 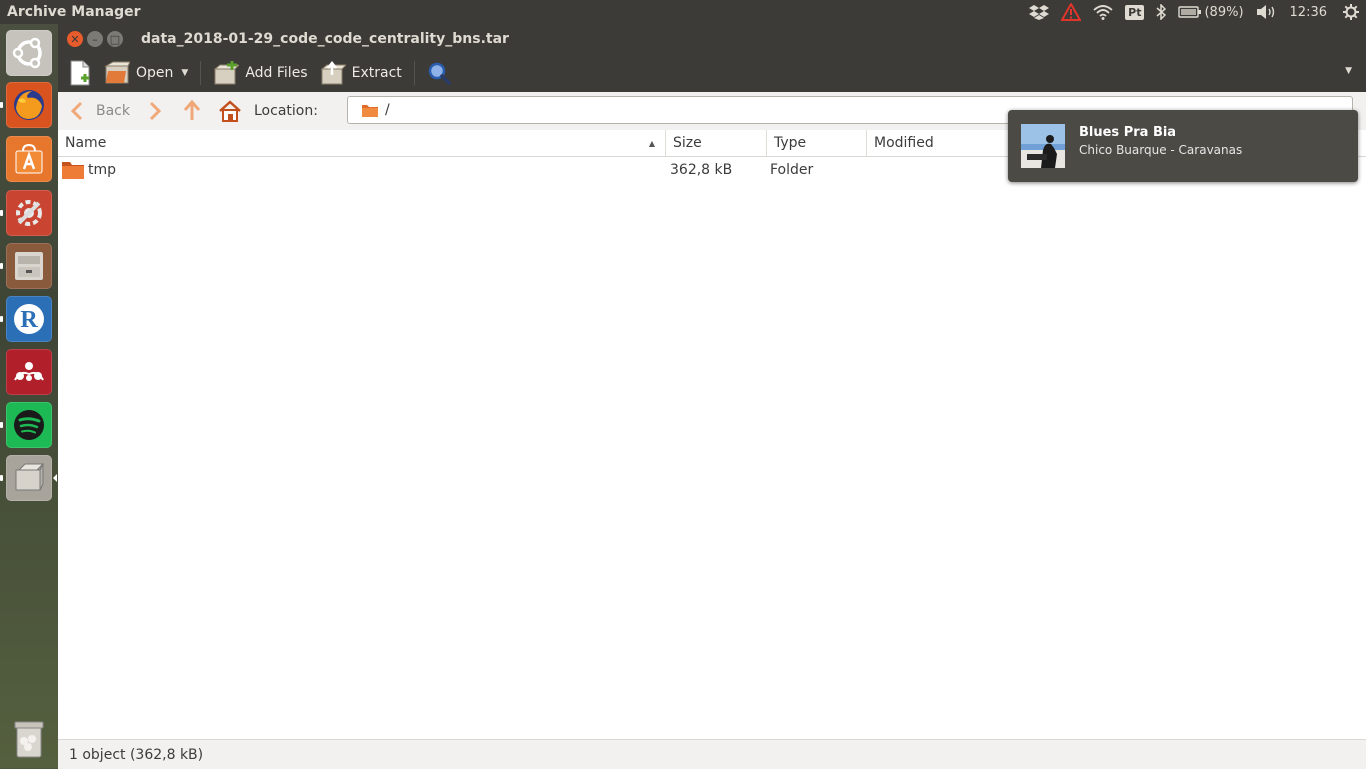 What do you see at coordinates (74, 12) in the screenshot?
I see `active-app-title: Archive Manager` at bounding box center [74, 12].